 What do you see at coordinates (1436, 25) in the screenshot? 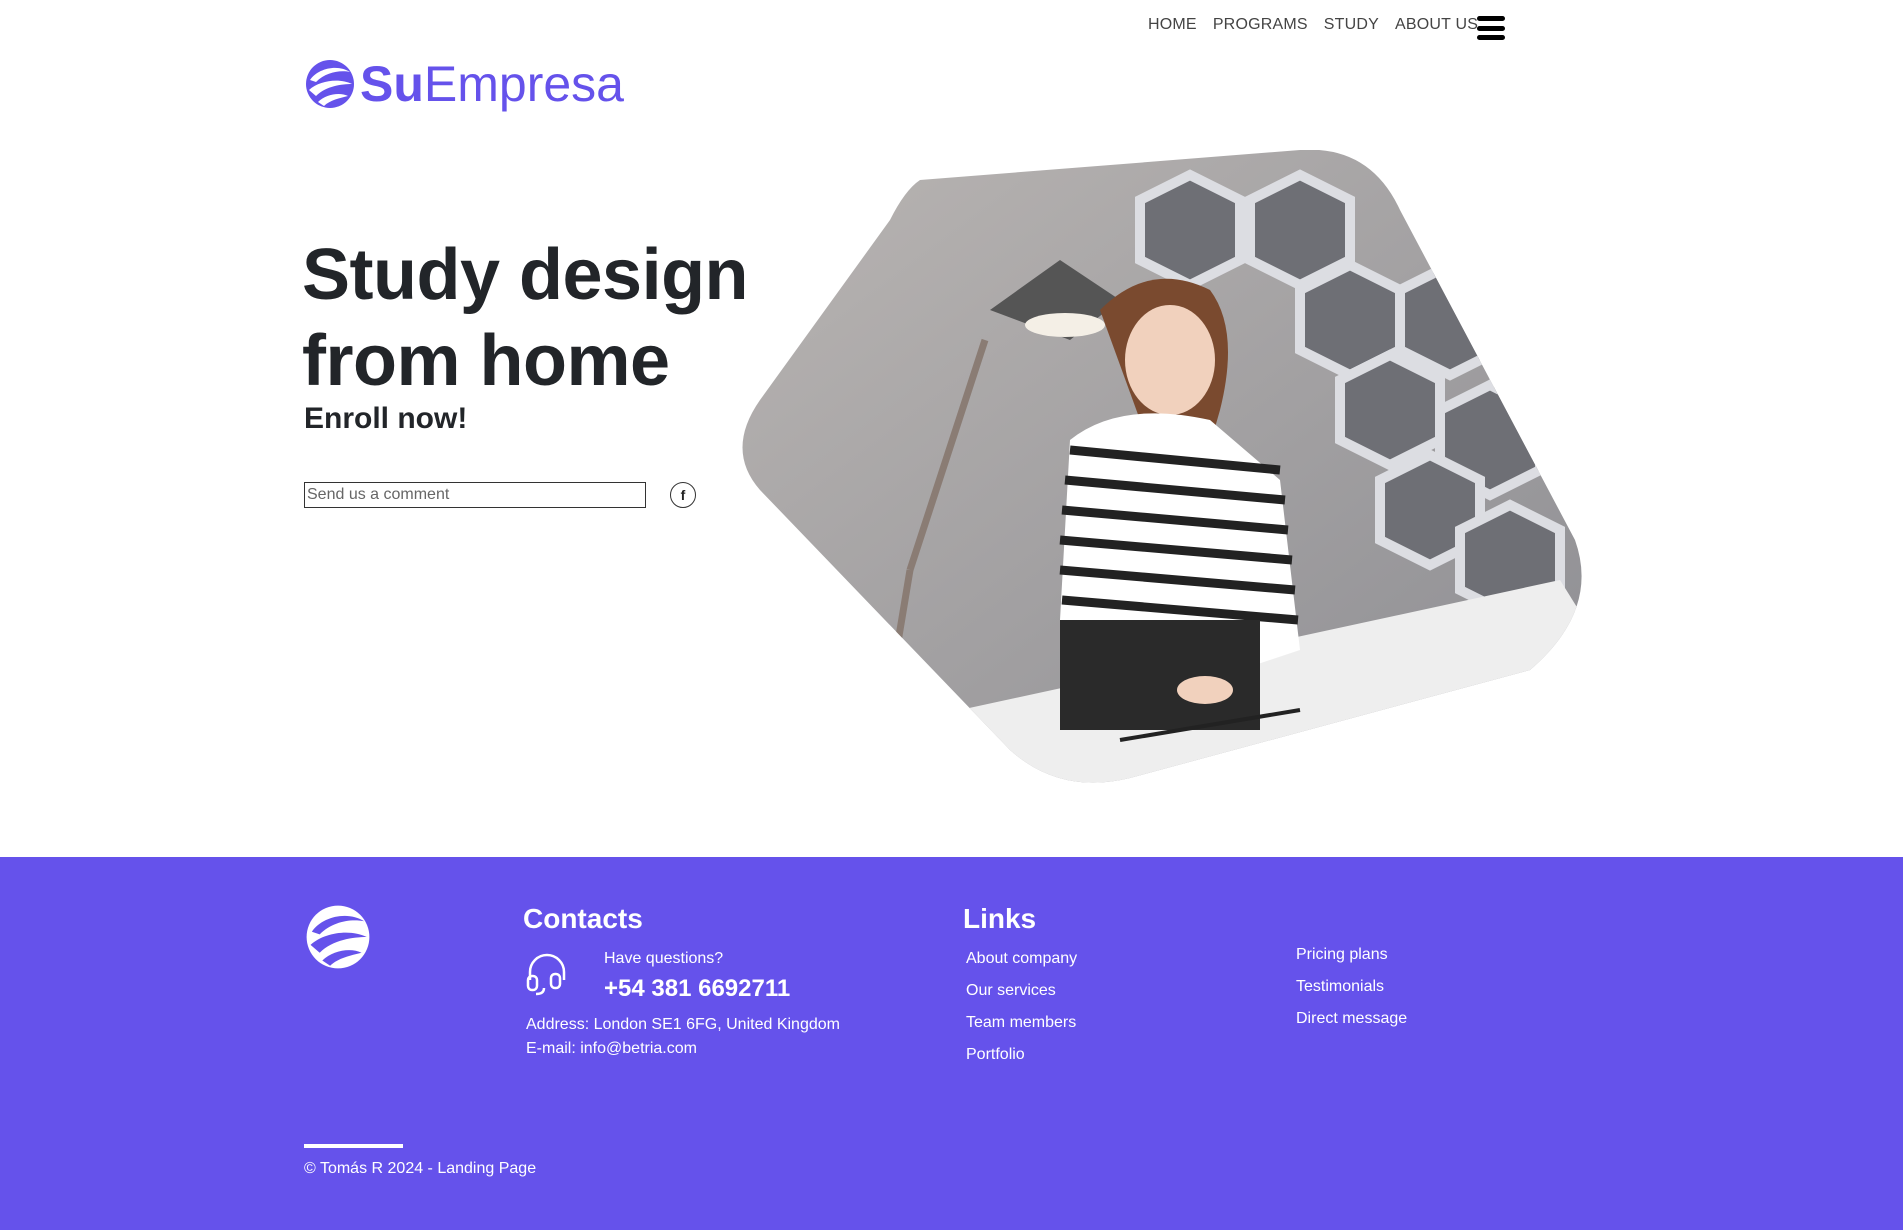
I see `nav-about-us-link: ABOUT US` at bounding box center [1436, 25].